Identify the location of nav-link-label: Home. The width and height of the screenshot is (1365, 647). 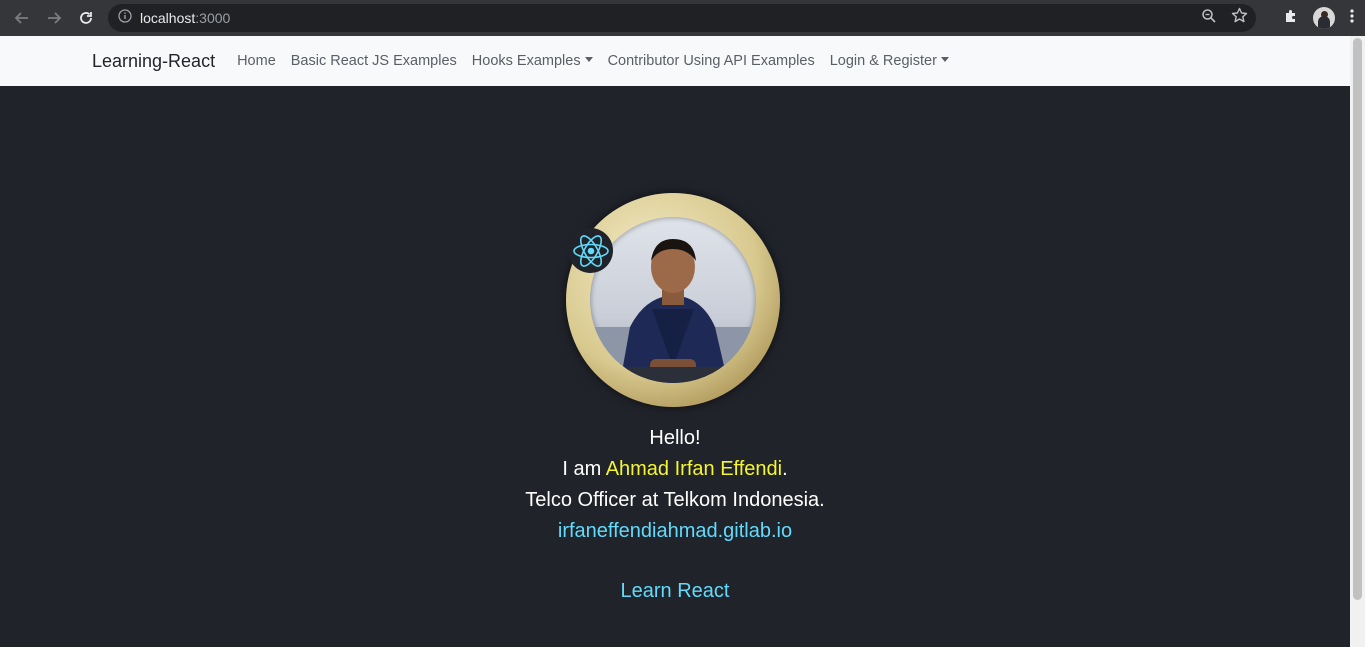
(256, 61).